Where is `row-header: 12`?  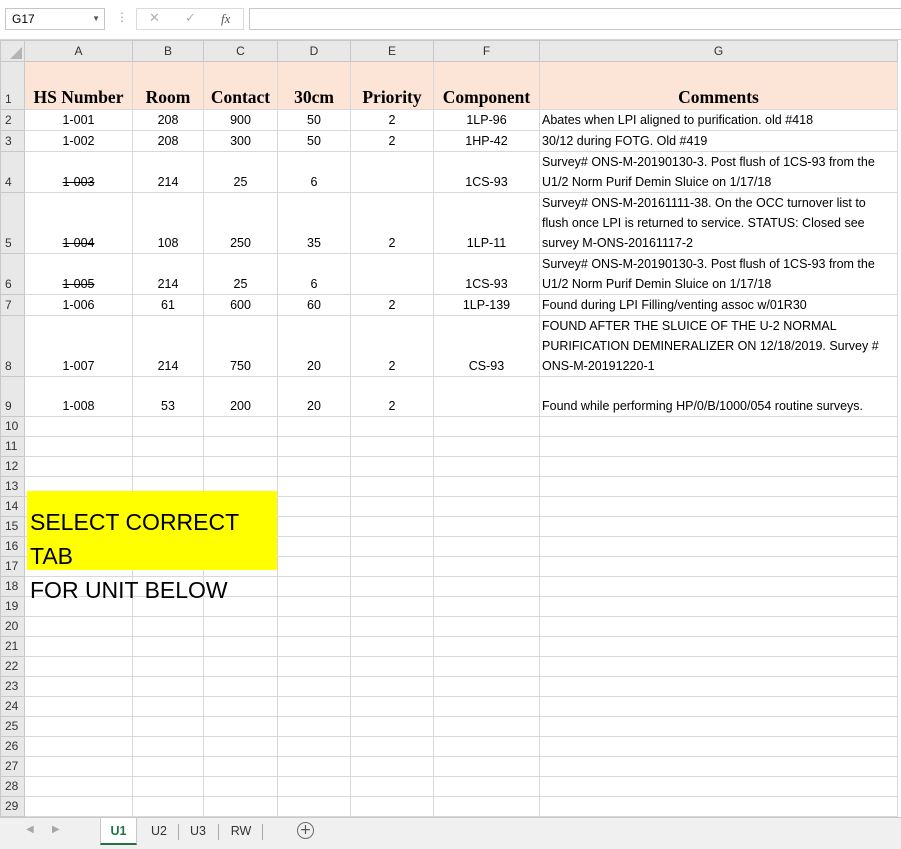
row-header: 12 is located at coordinates (12, 466).